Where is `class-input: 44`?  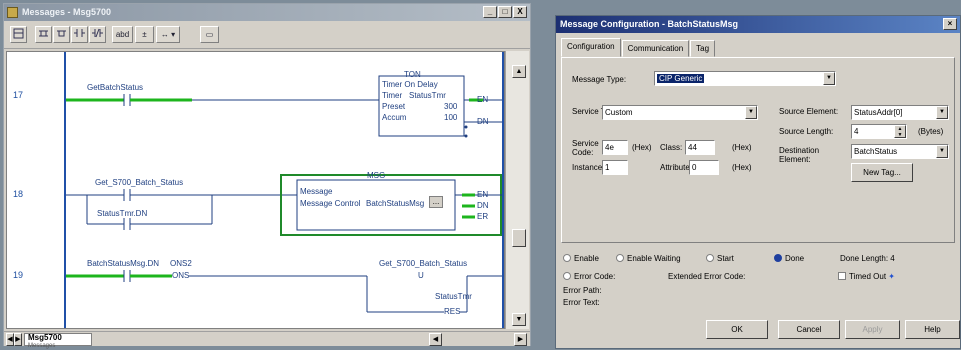
class-input: 44 is located at coordinates (700, 147).